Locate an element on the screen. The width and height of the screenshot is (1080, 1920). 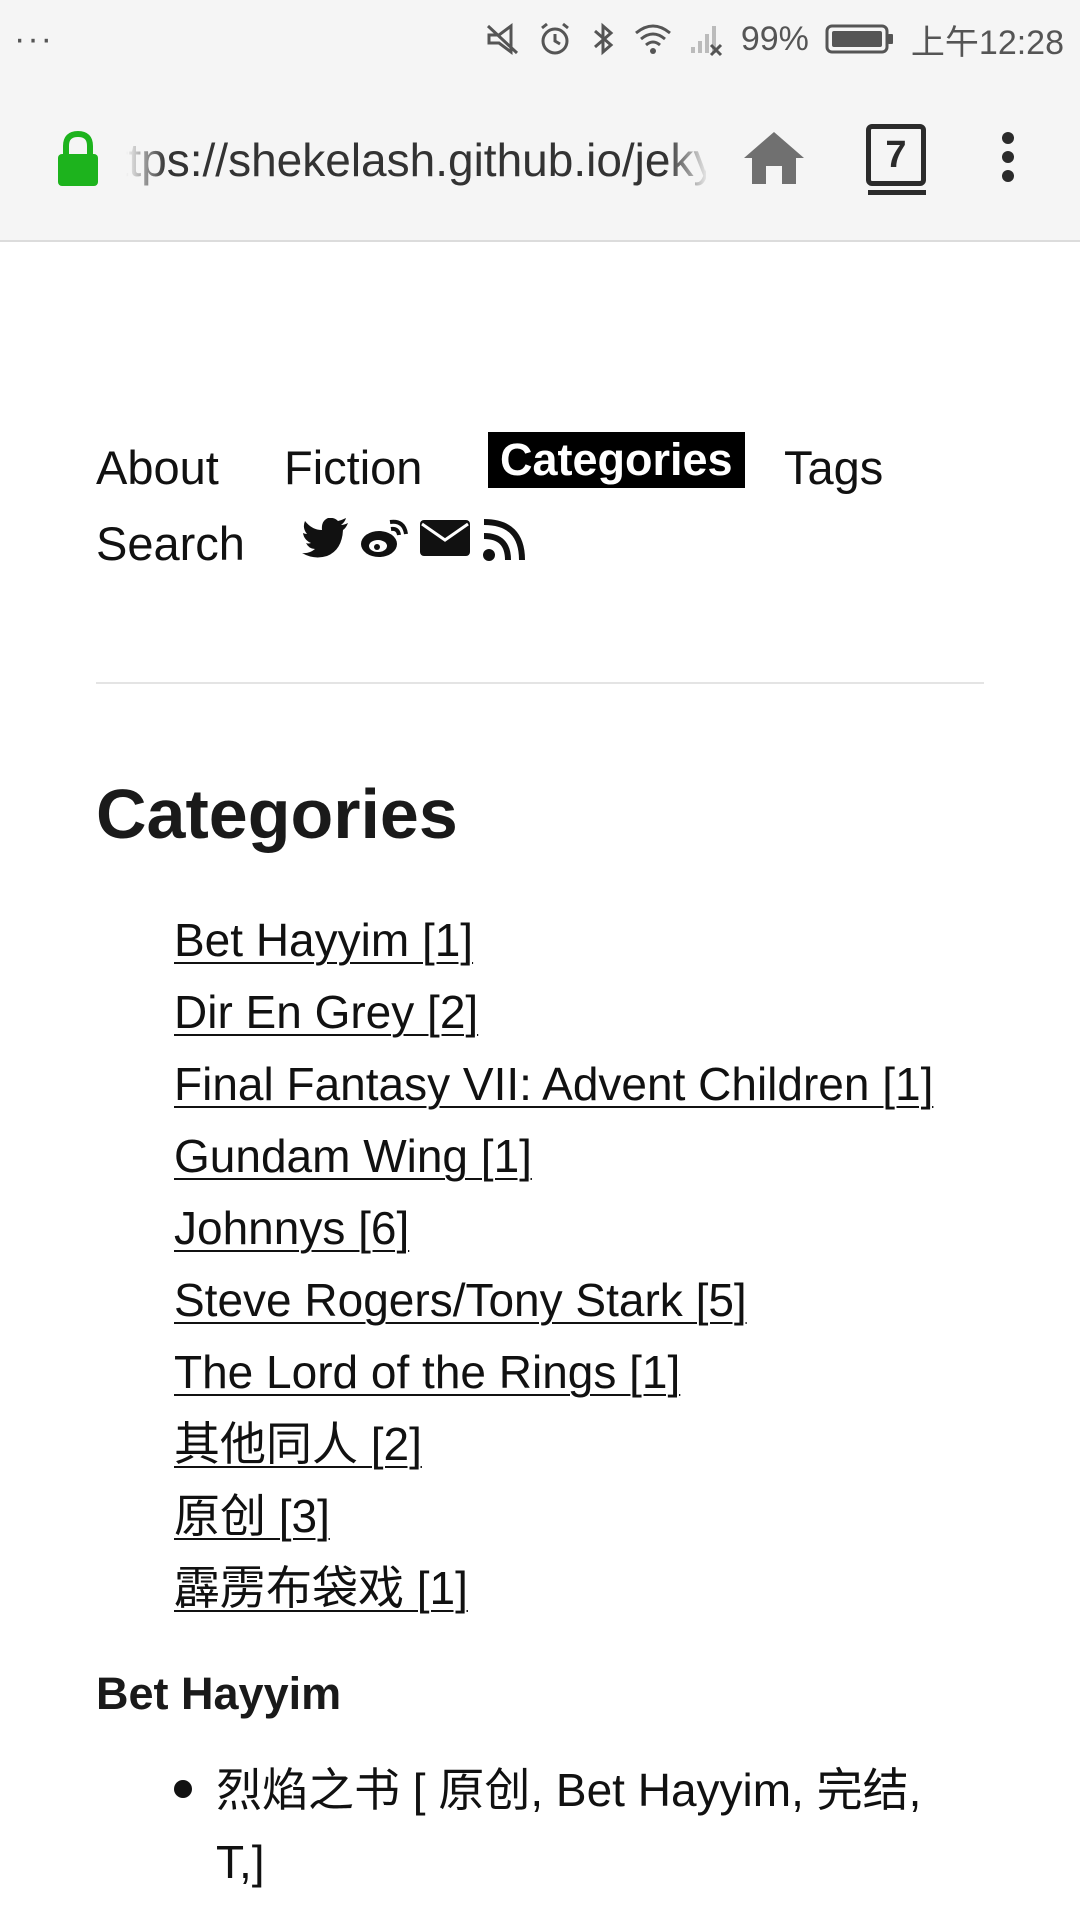
weibo-icon is located at coordinates (384, 539).